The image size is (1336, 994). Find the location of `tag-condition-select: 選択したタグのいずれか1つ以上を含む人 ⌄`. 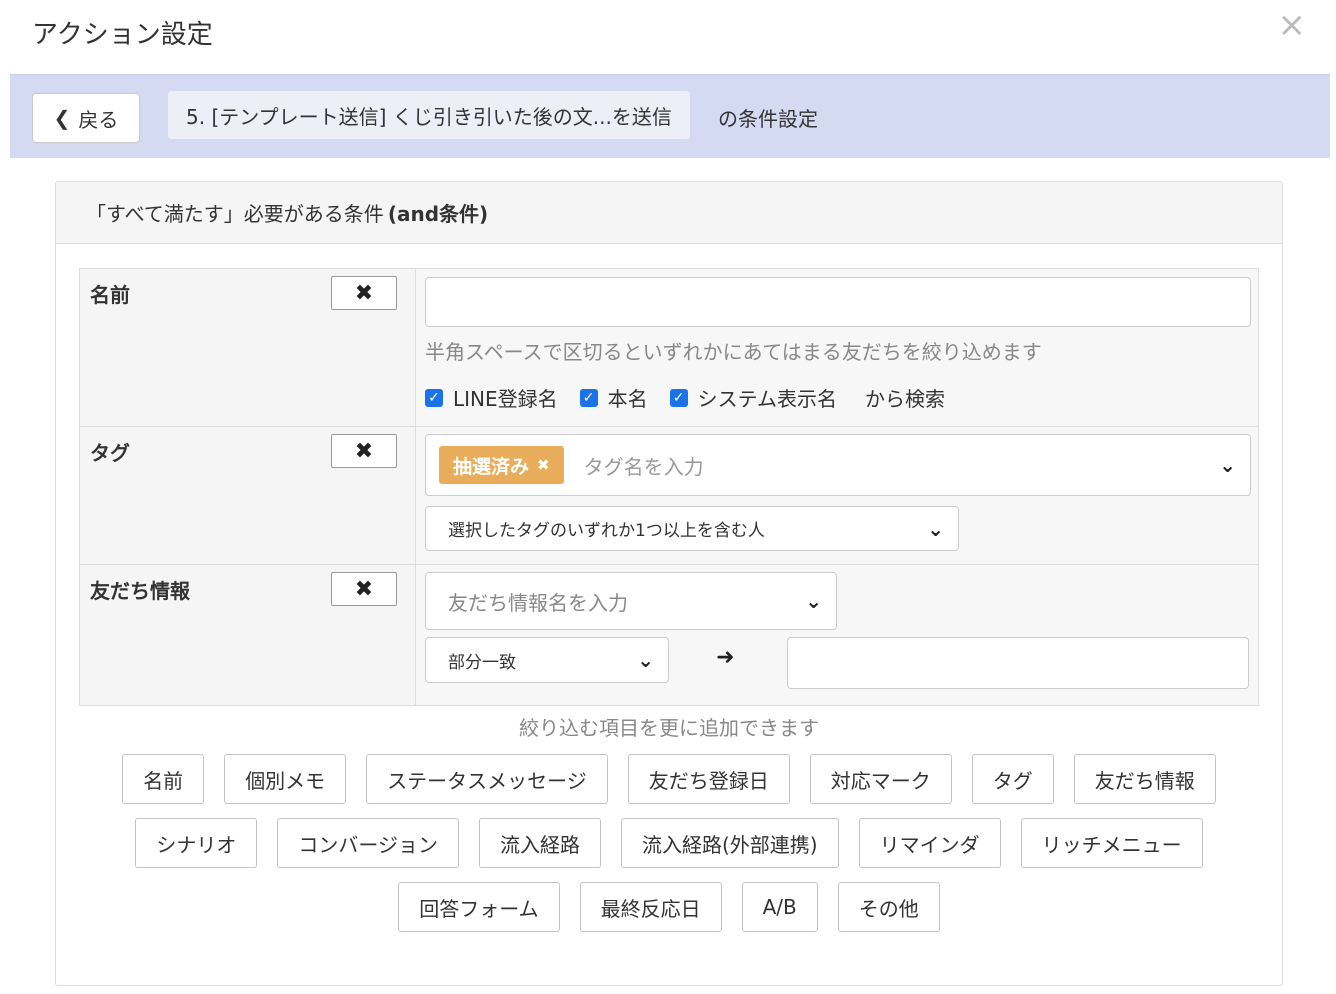

tag-condition-select: 選択したタグのいずれか1つ以上を含む人 ⌄ is located at coordinates (692, 528).